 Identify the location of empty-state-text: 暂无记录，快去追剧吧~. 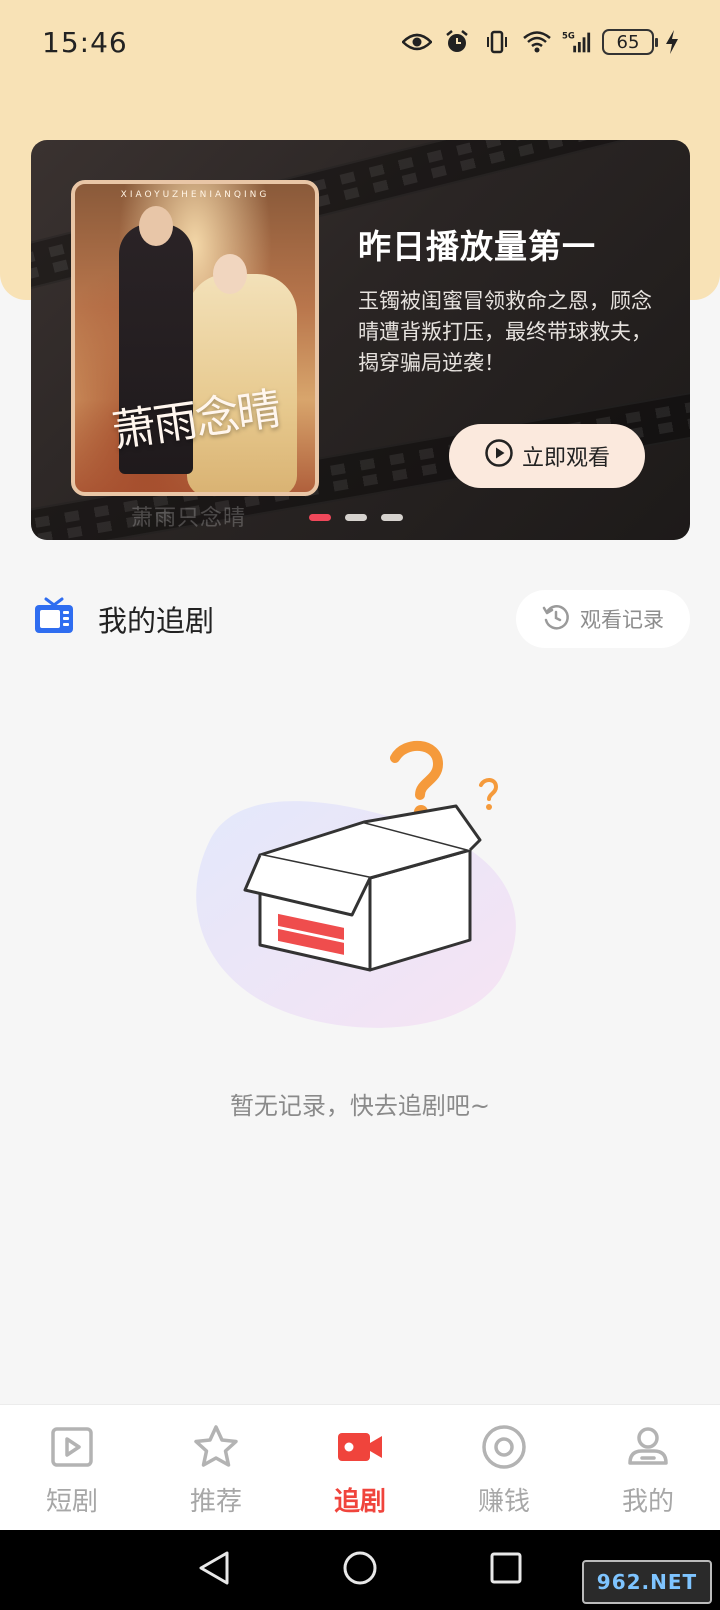
(360, 1106).